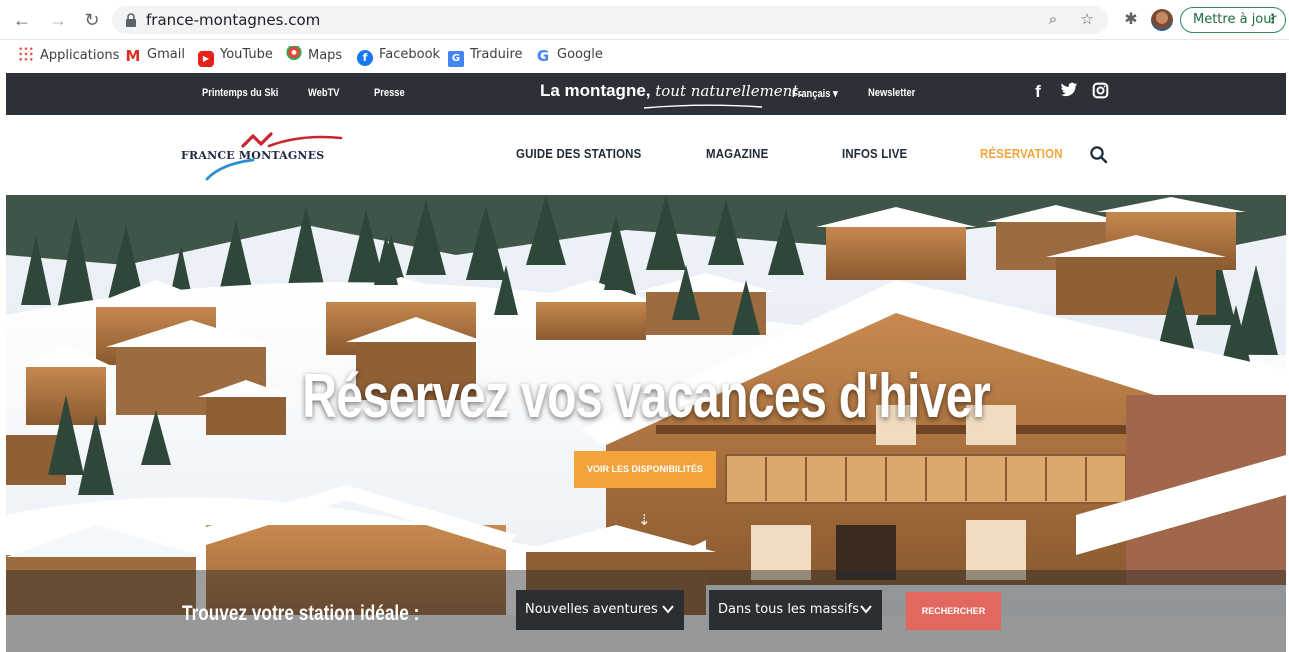  What do you see at coordinates (891, 93) in the screenshot?
I see `topbar-link-newsletter: Newsletter` at bounding box center [891, 93].